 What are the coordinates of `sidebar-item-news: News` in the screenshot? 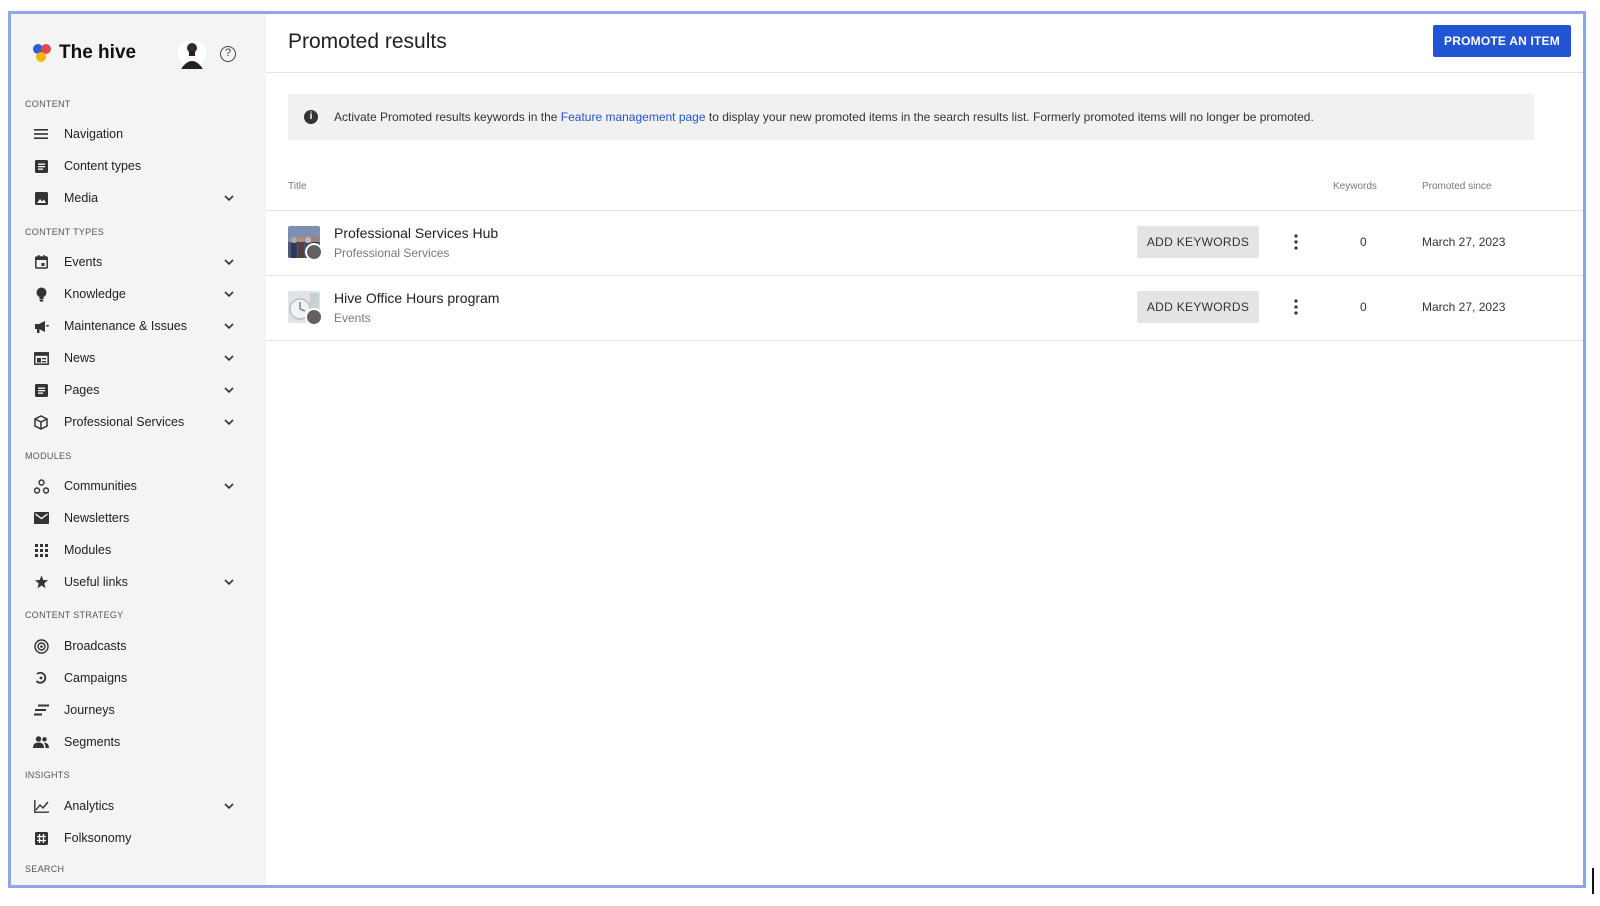 It's located at (138, 358).